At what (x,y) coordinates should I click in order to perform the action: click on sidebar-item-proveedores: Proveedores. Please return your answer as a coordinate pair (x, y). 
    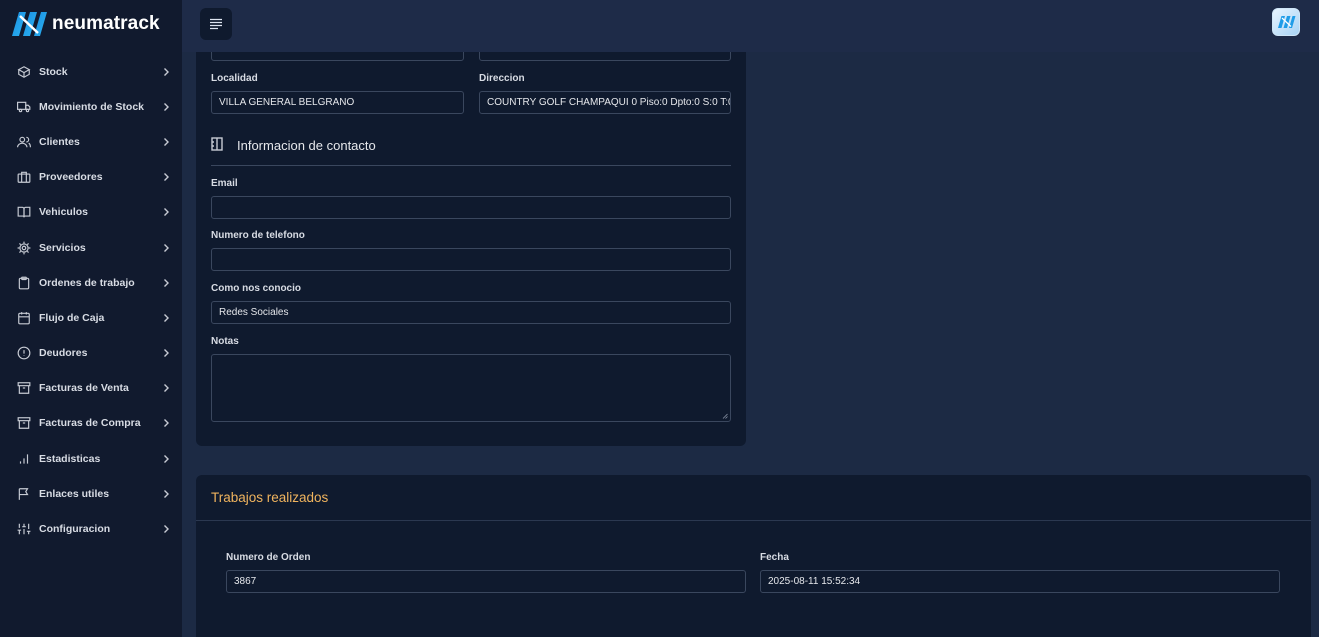
    Looking at the image, I should click on (91, 177).